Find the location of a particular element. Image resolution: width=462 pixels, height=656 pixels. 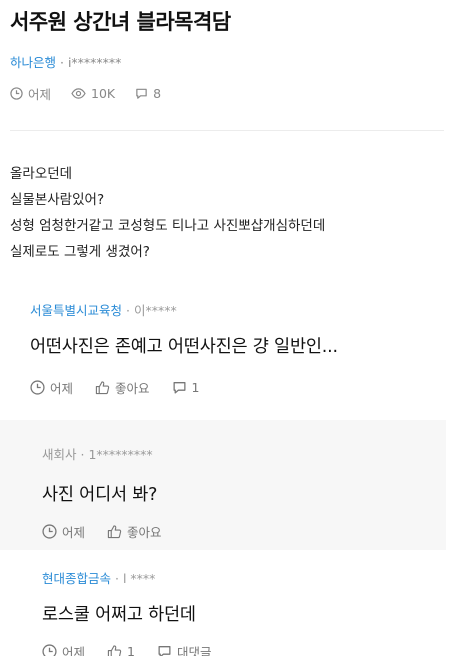

post-views-count: 10K is located at coordinates (103, 93).